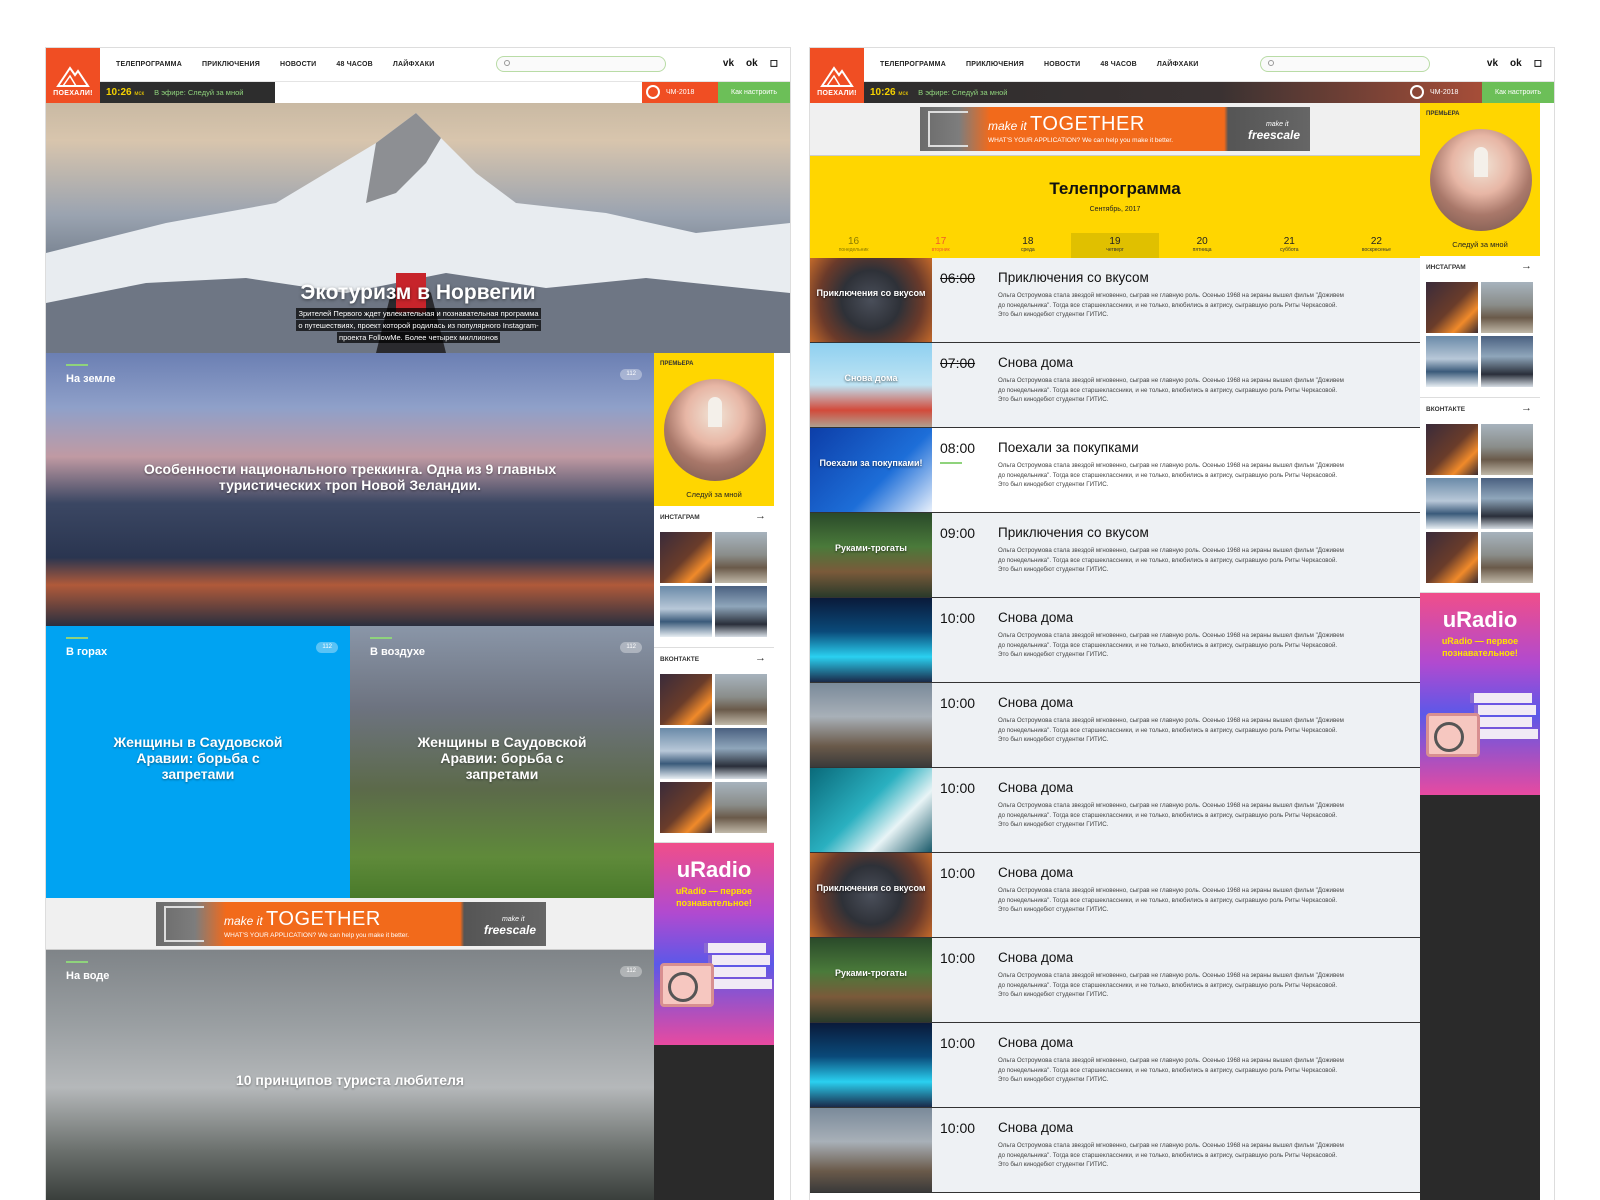 This screenshot has height=1200, width=1600. Describe the element at coordinates (350, 1080) in the screenshot. I see `tile-title: 10 принципов туриста любителя` at that location.